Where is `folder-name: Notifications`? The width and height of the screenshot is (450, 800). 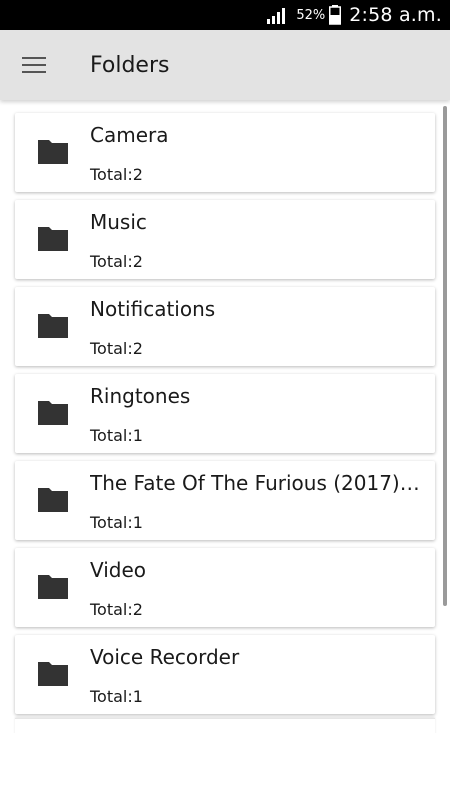 folder-name: Notifications is located at coordinates (153, 309).